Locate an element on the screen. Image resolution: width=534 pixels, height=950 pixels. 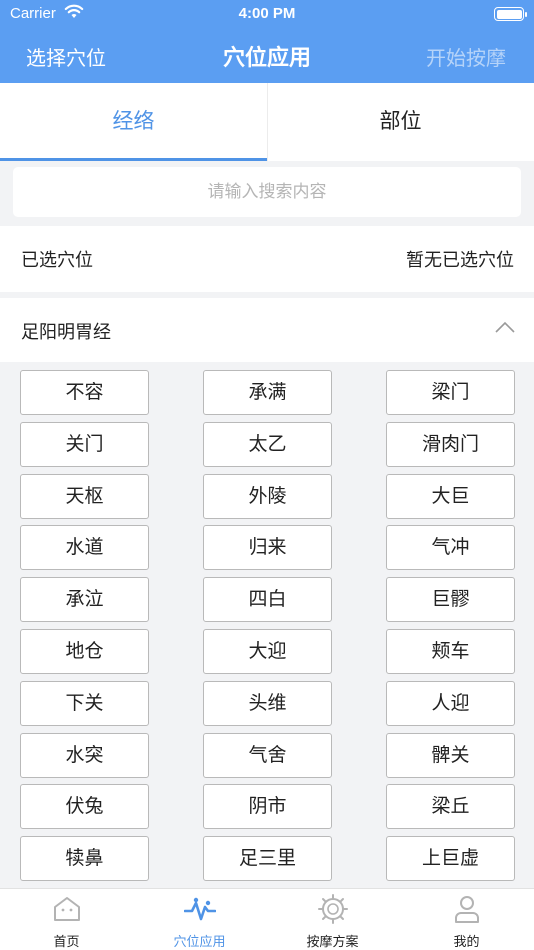
massage-plan-icon is located at coordinates (332, 909).